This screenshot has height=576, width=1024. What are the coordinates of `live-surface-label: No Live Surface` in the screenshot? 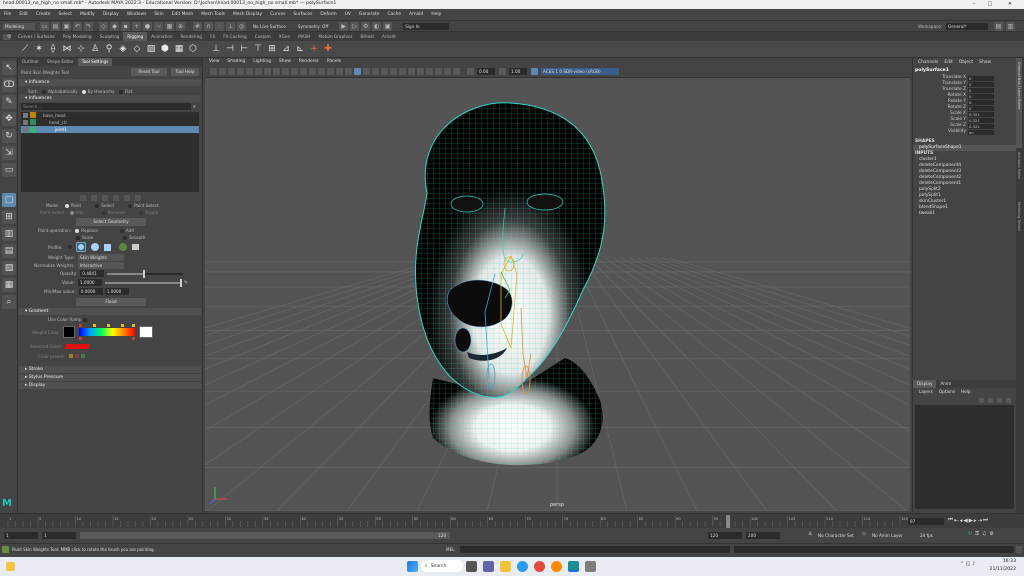 It's located at (269, 26).